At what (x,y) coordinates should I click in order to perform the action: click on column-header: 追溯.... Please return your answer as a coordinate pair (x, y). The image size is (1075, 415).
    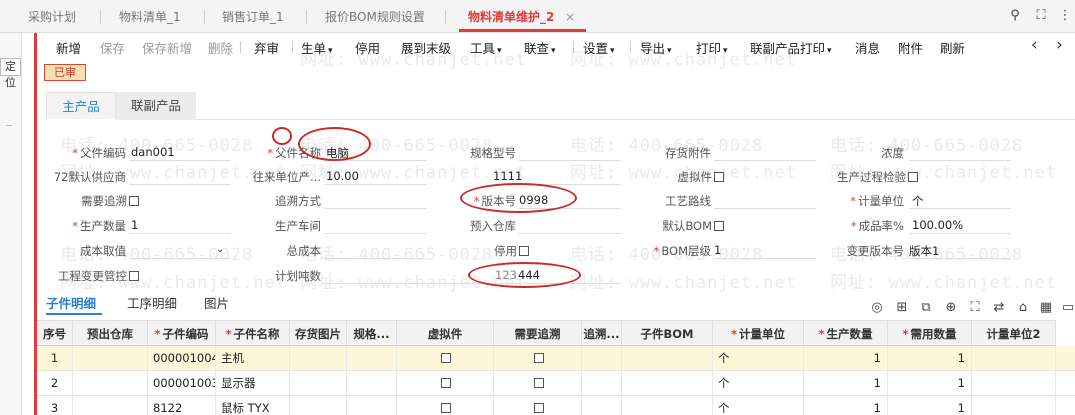
    Looking at the image, I should click on (602, 333).